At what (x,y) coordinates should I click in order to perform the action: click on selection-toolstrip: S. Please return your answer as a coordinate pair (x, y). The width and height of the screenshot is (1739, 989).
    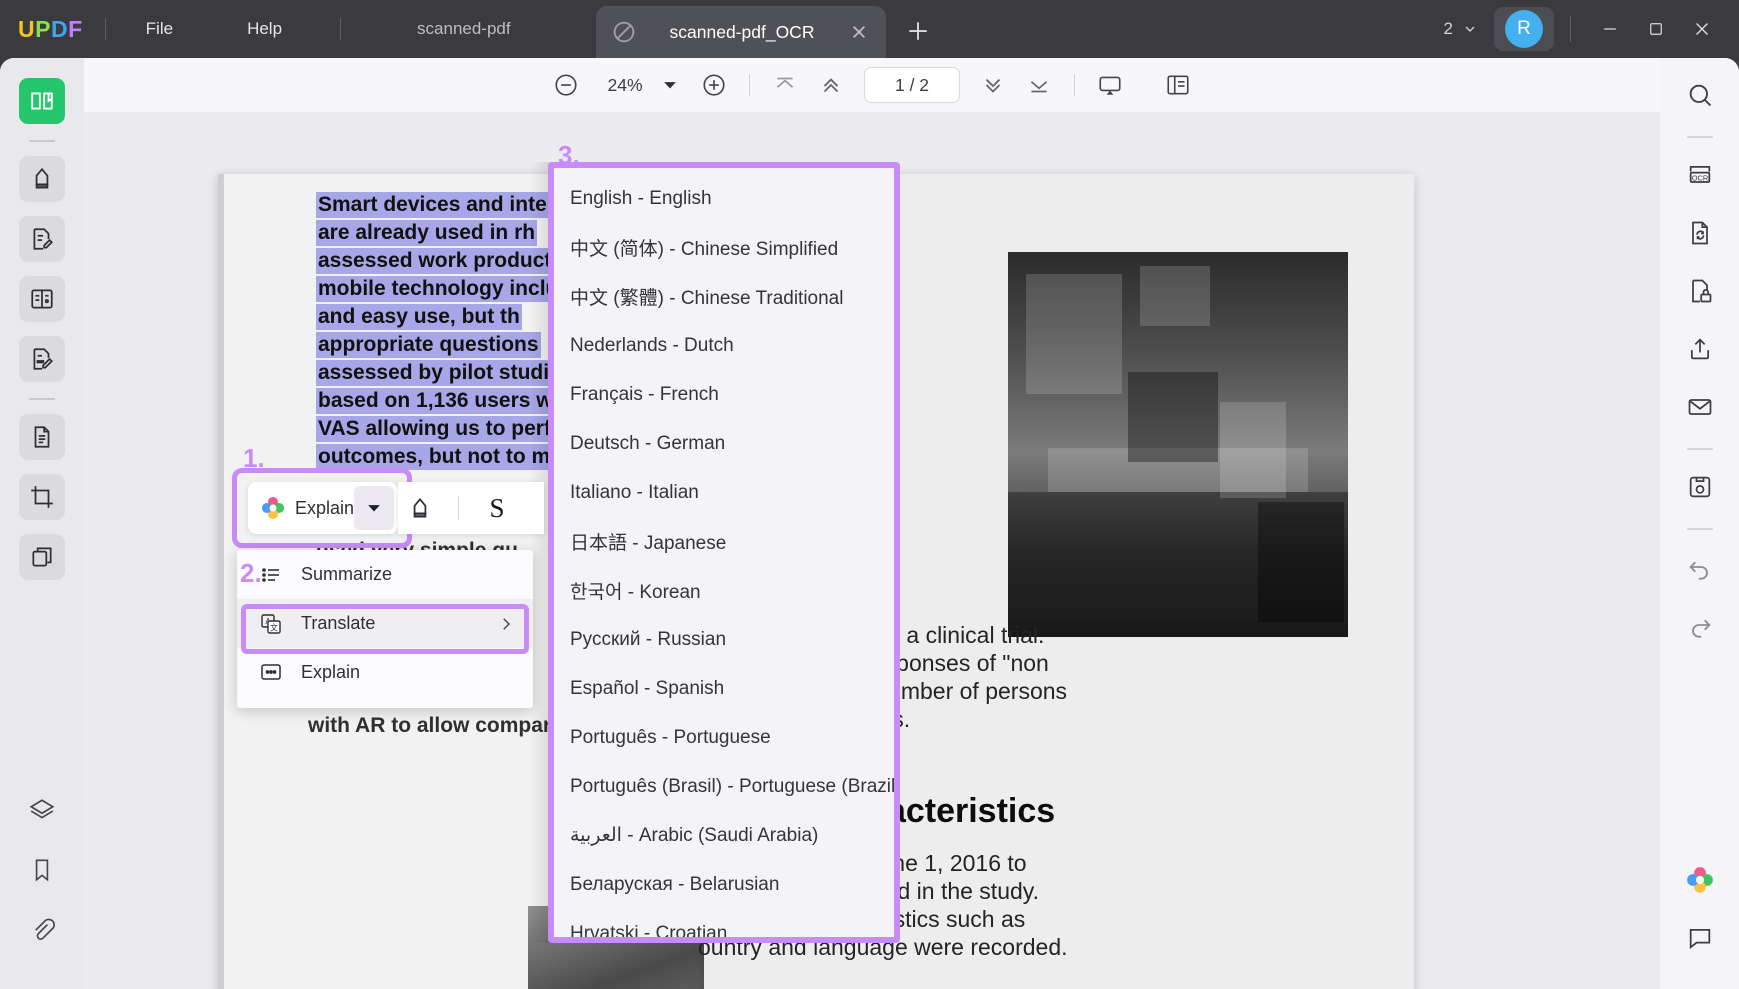
    Looking at the image, I should click on (471, 508).